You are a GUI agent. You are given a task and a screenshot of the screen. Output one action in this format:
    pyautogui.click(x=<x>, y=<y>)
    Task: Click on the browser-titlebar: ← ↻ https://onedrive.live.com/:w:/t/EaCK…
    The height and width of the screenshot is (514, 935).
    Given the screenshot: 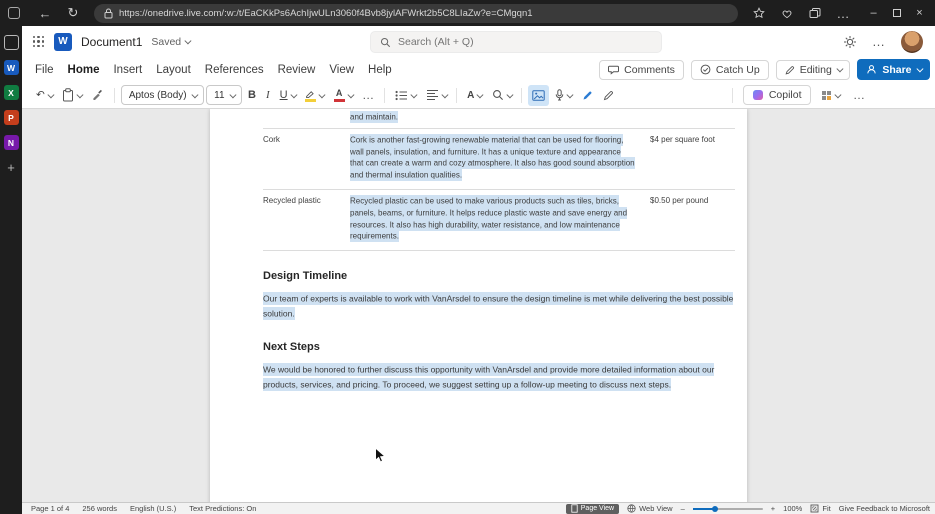 What is the action you would take?
    pyautogui.click(x=467, y=13)
    